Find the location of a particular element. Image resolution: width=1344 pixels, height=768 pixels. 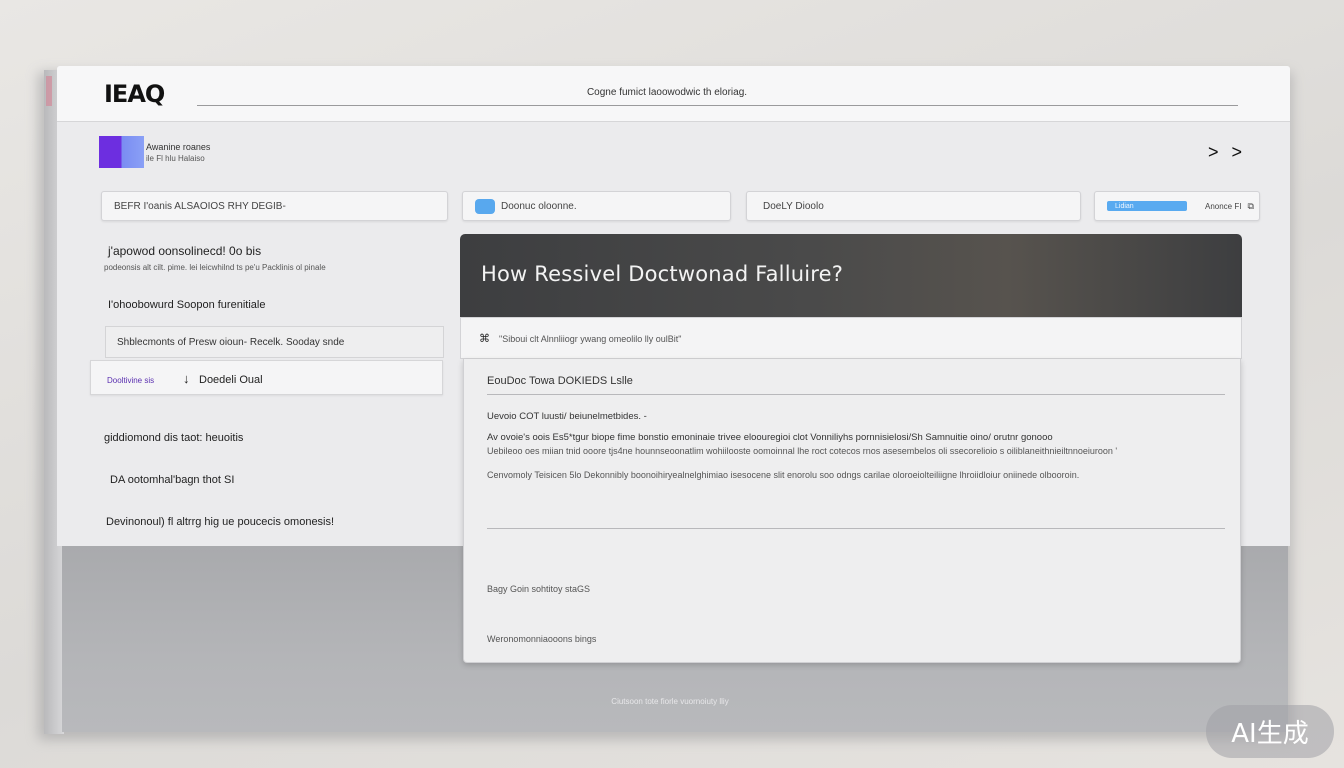

header-tagline: Cogne fumict laoowodwic th eloriag. is located at coordinates (667, 92).